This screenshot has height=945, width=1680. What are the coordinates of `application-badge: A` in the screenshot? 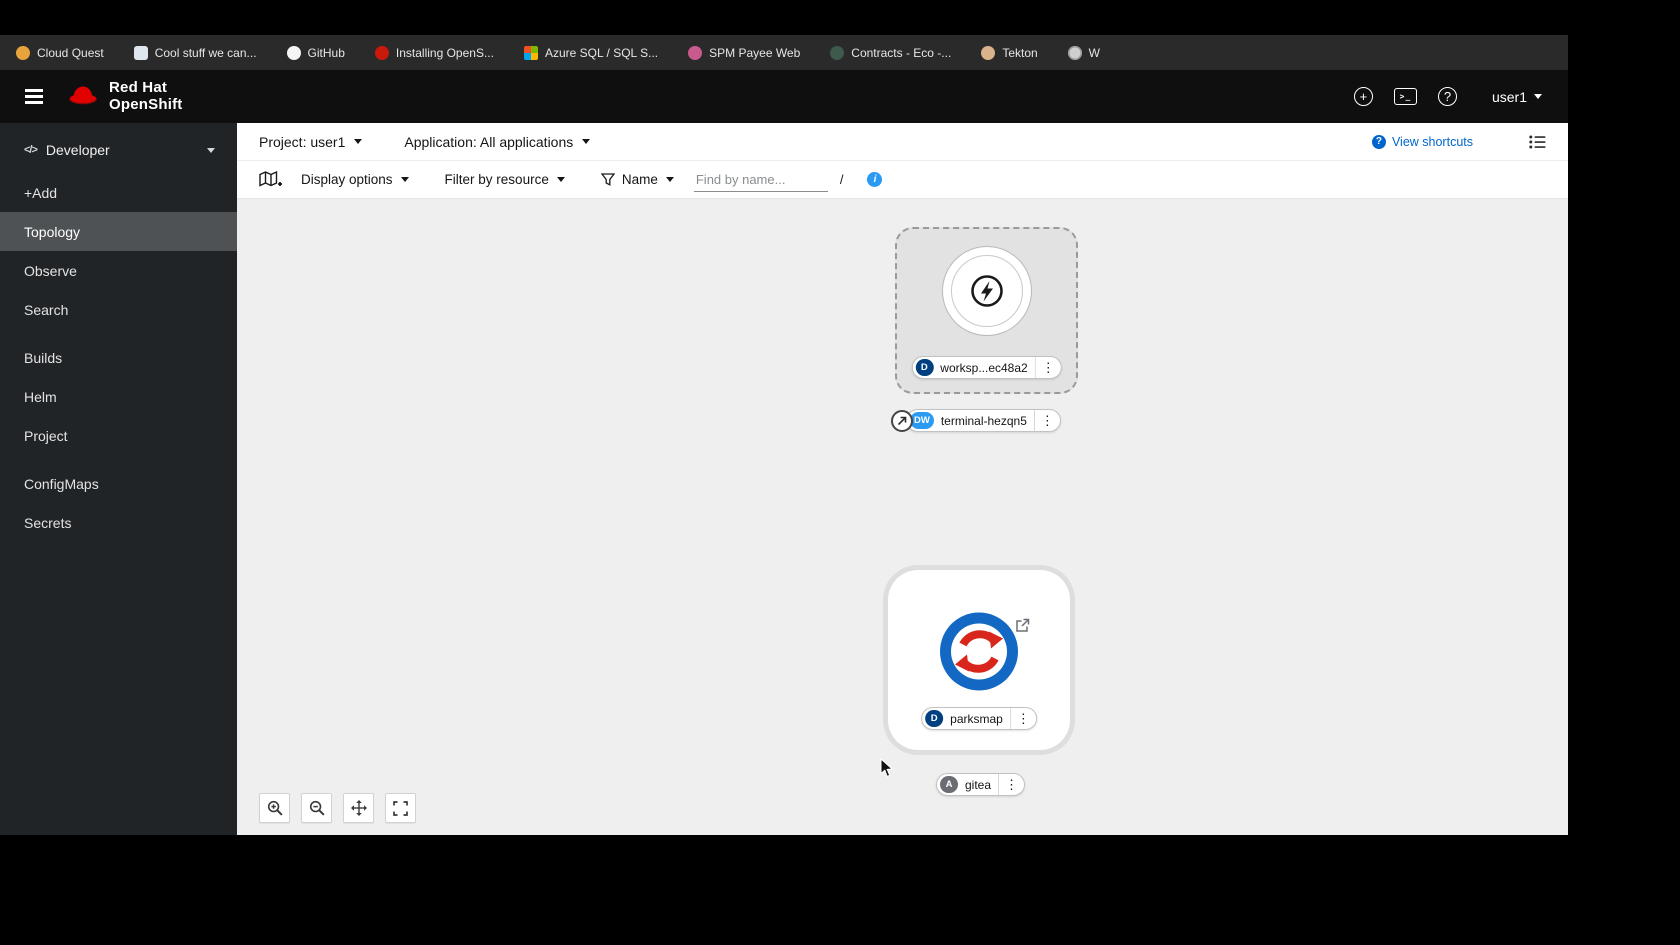 It's located at (949, 784).